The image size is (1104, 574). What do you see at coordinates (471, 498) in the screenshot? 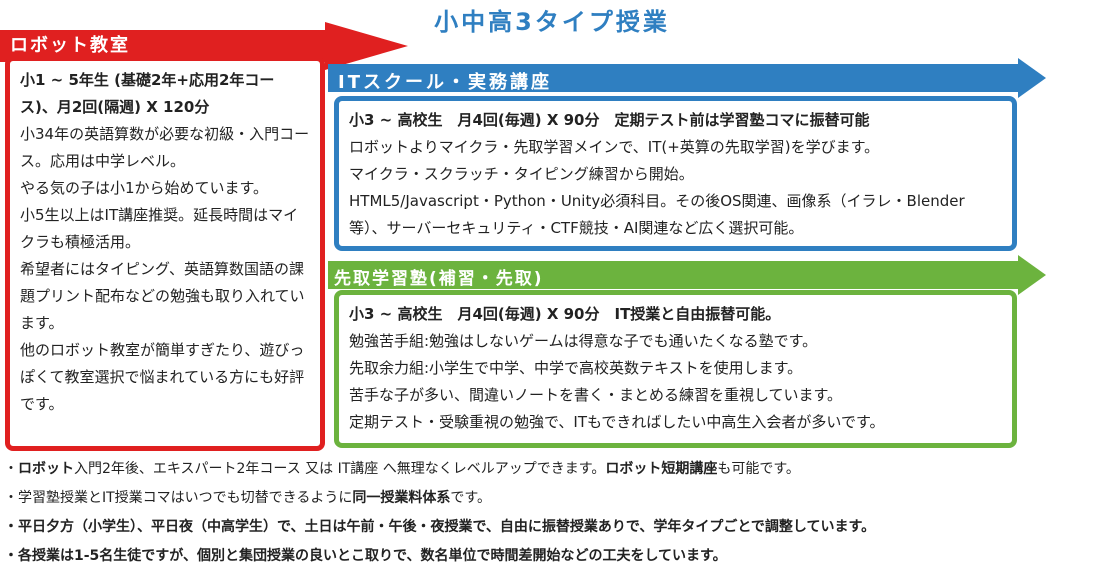
I see `note-text: です。` at bounding box center [471, 498].